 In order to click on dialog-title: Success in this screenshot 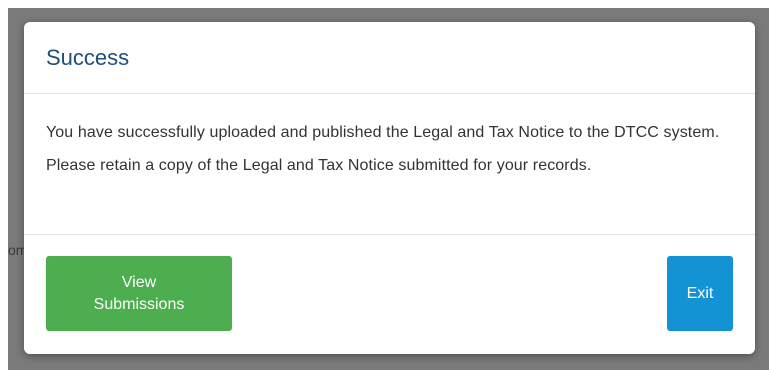, I will do `click(88, 57)`.